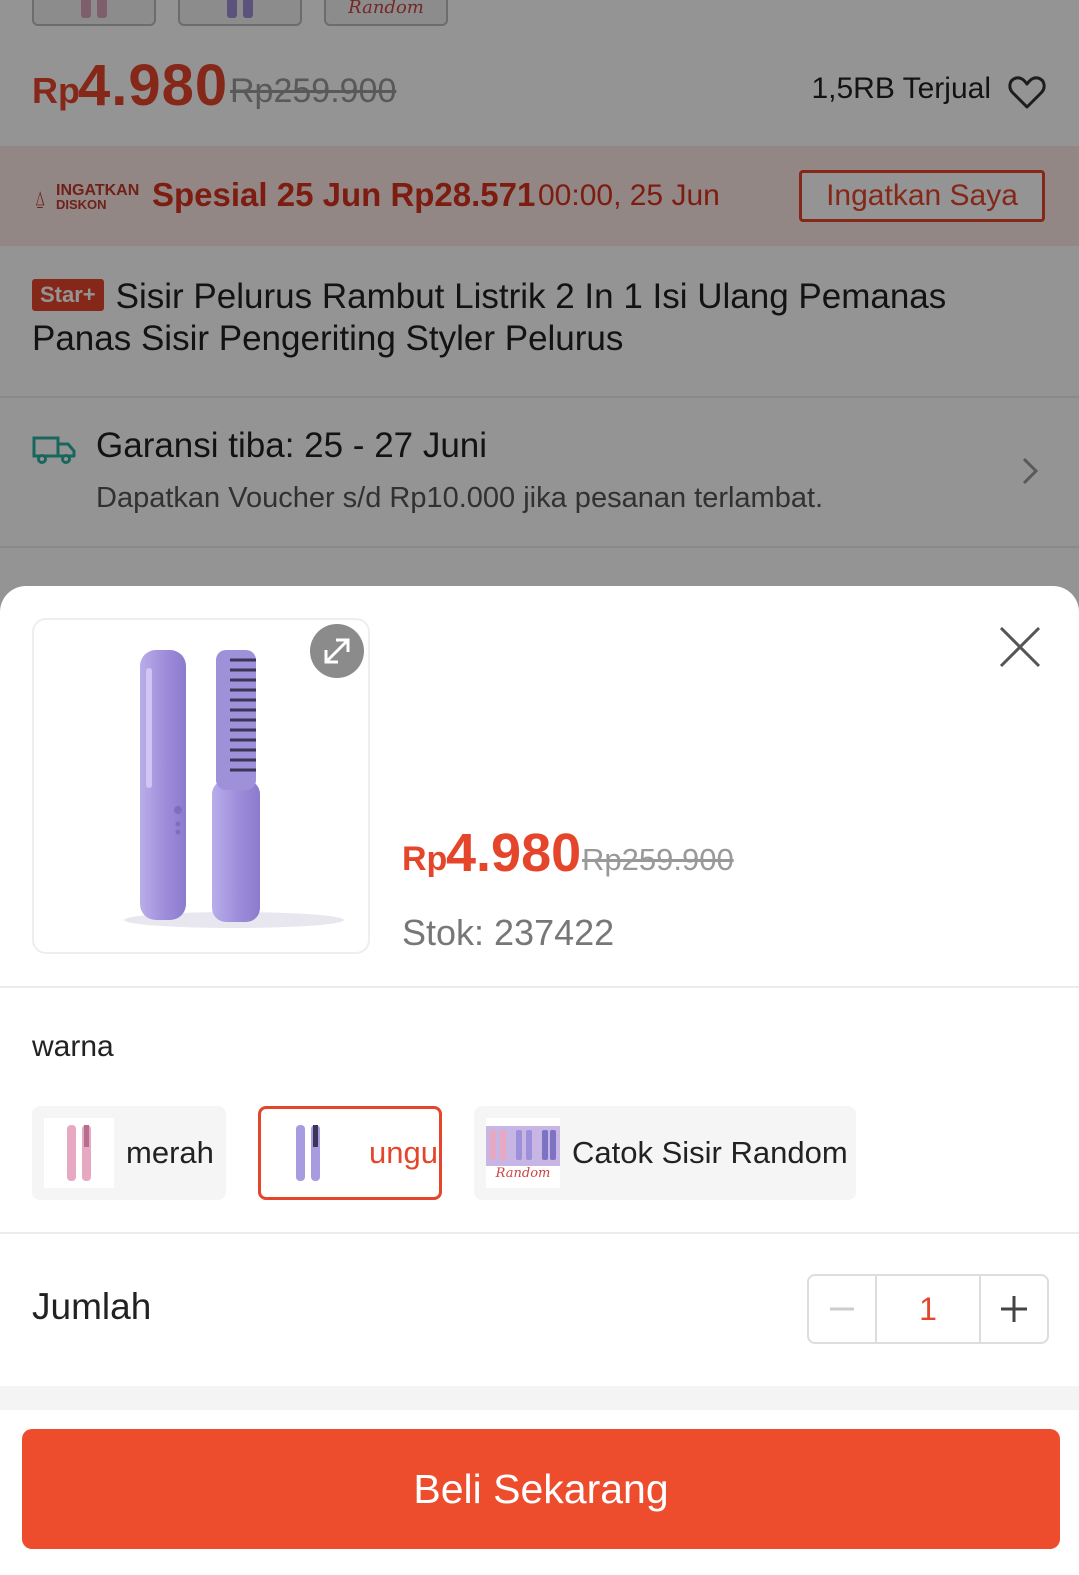 The width and height of the screenshot is (1079, 1575). I want to click on plus-icon, so click(1014, 1309).